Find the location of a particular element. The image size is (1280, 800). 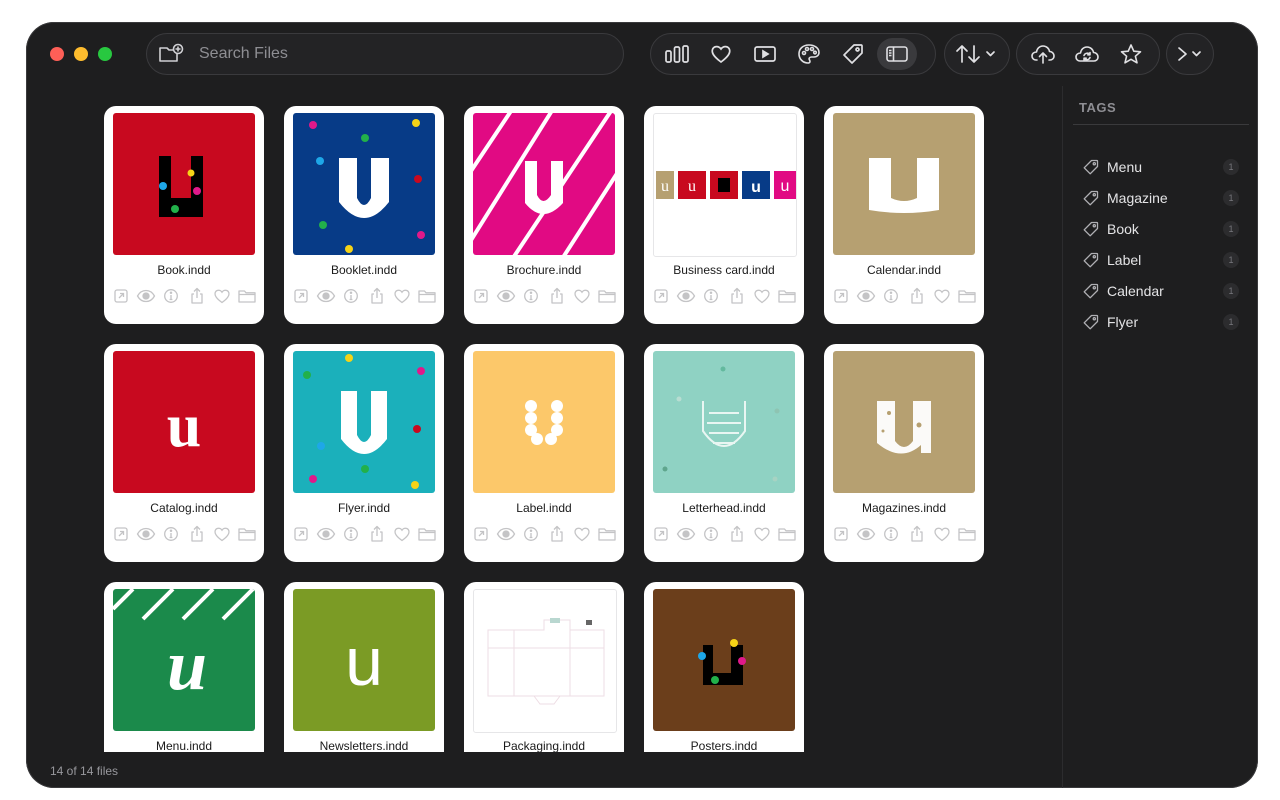

file-card: Brochure.indd is located at coordinates (544, 215).